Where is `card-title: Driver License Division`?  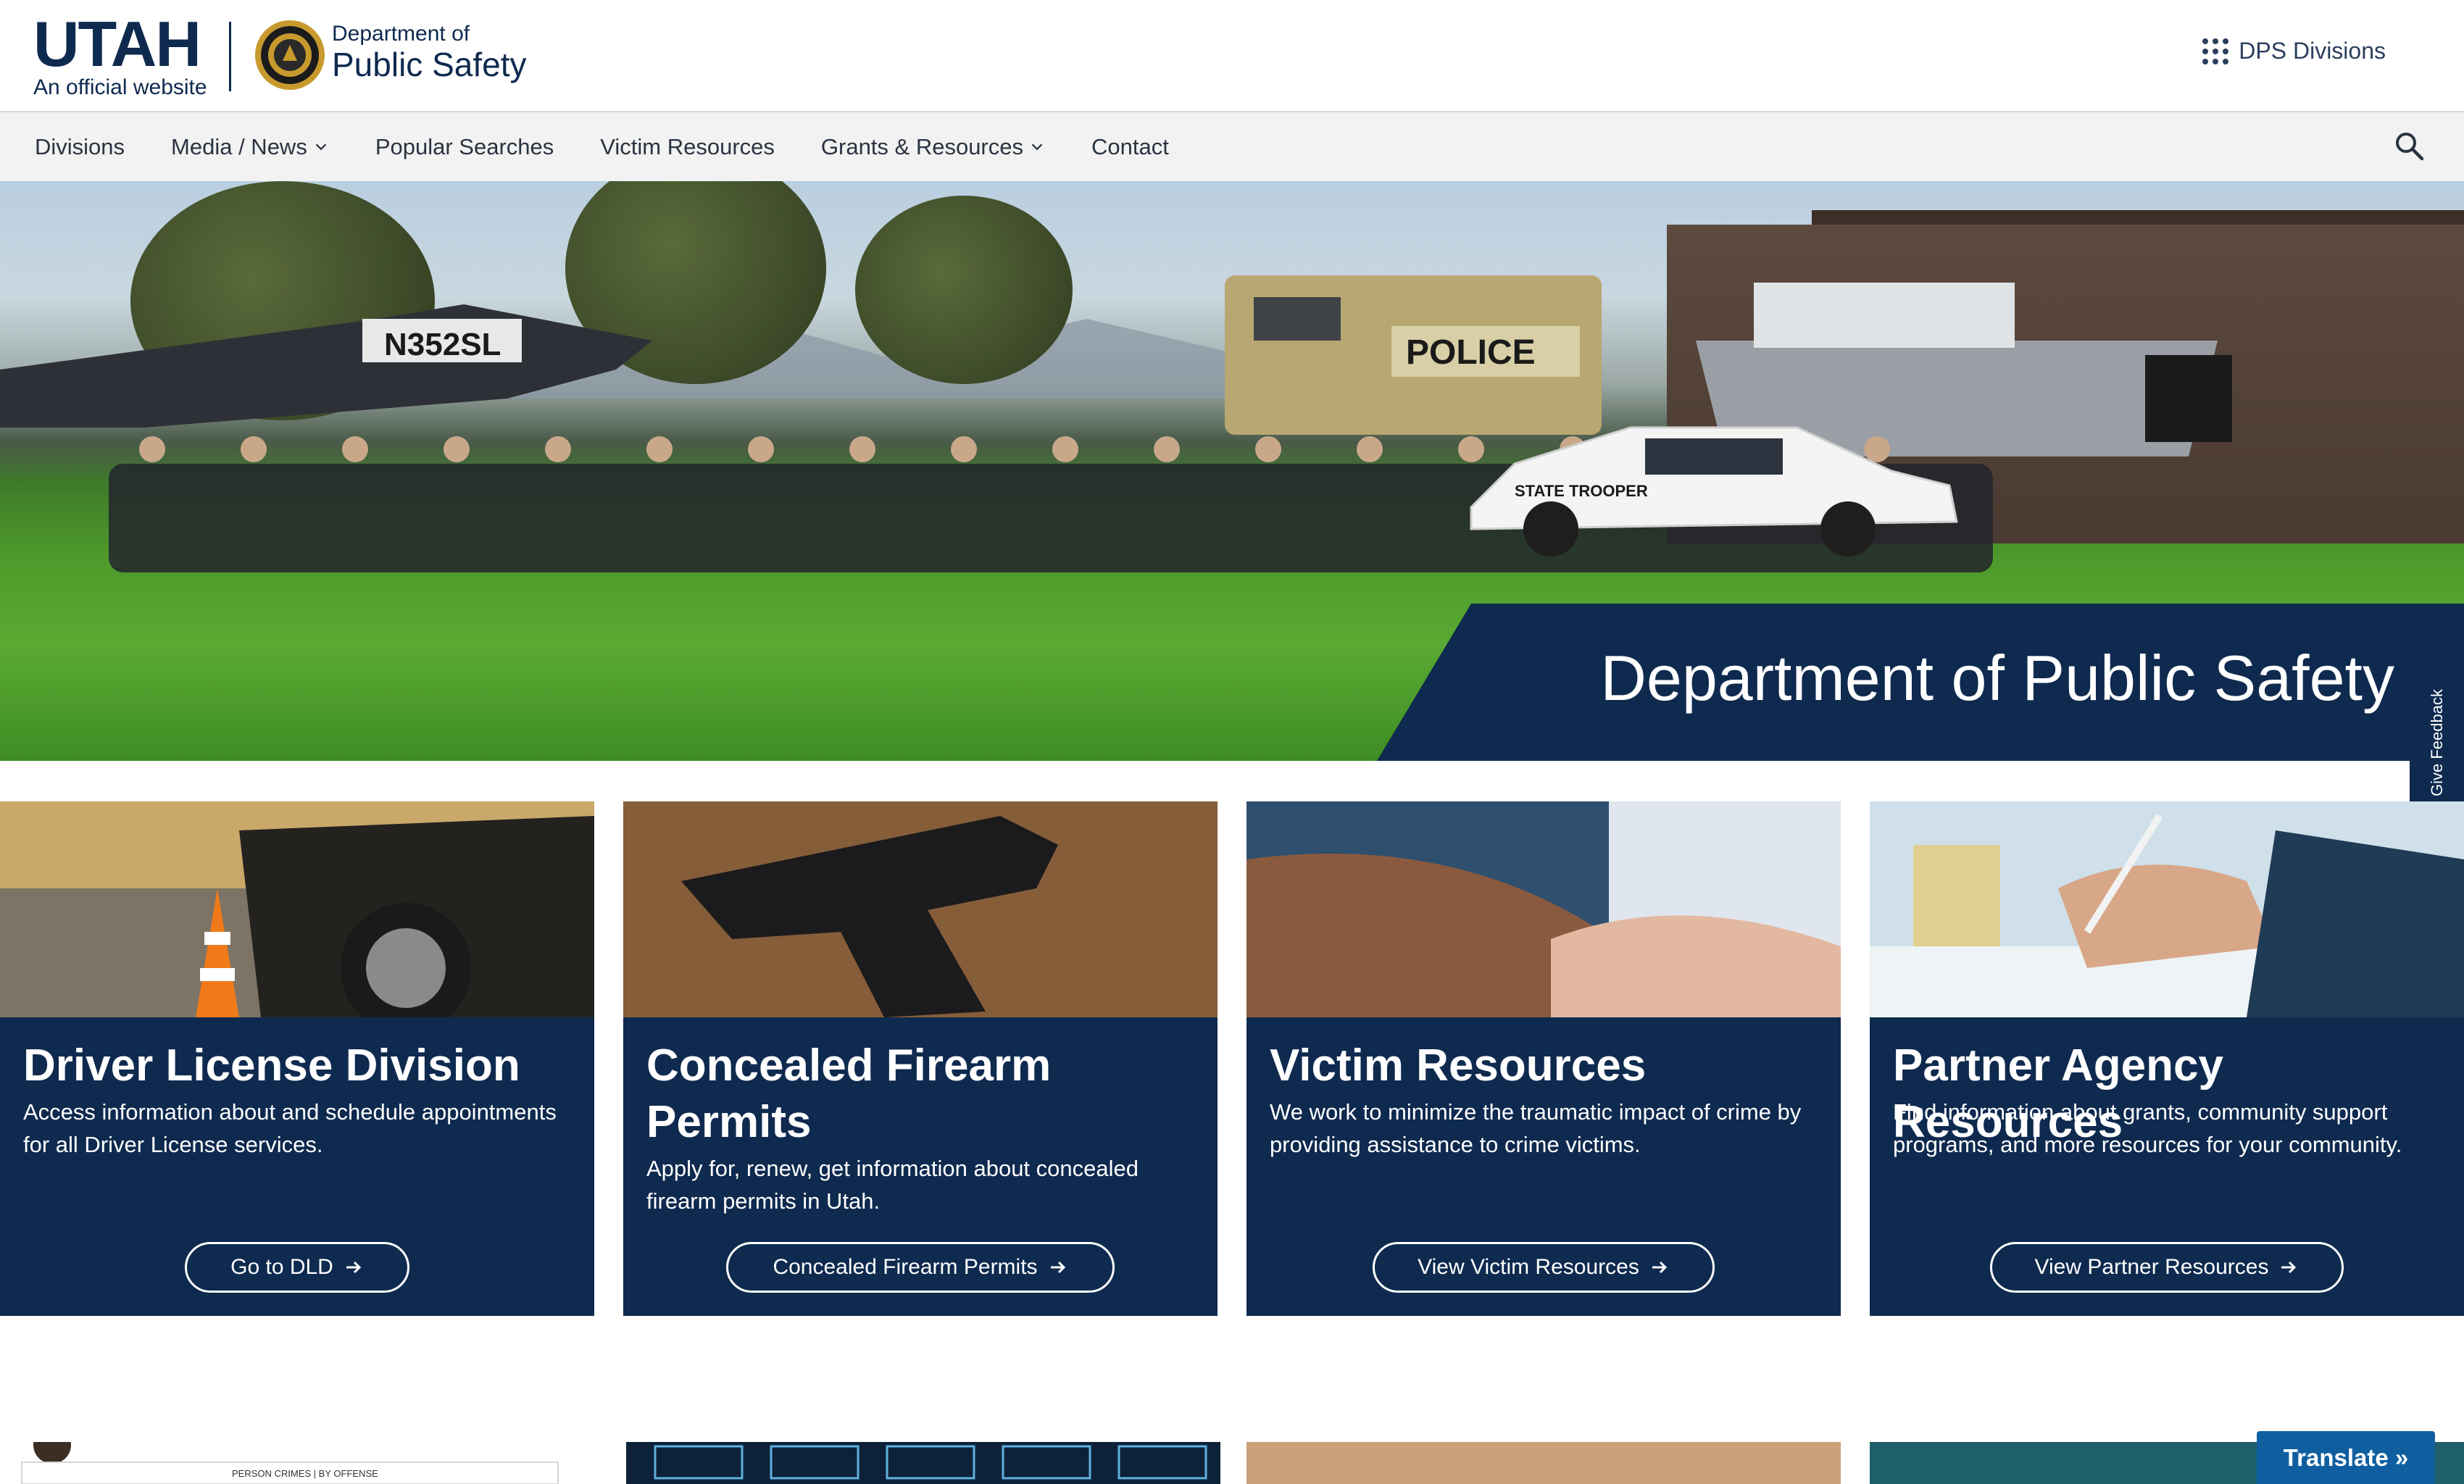
card-title: Driver License Division is located at coordinates (271, 1066).